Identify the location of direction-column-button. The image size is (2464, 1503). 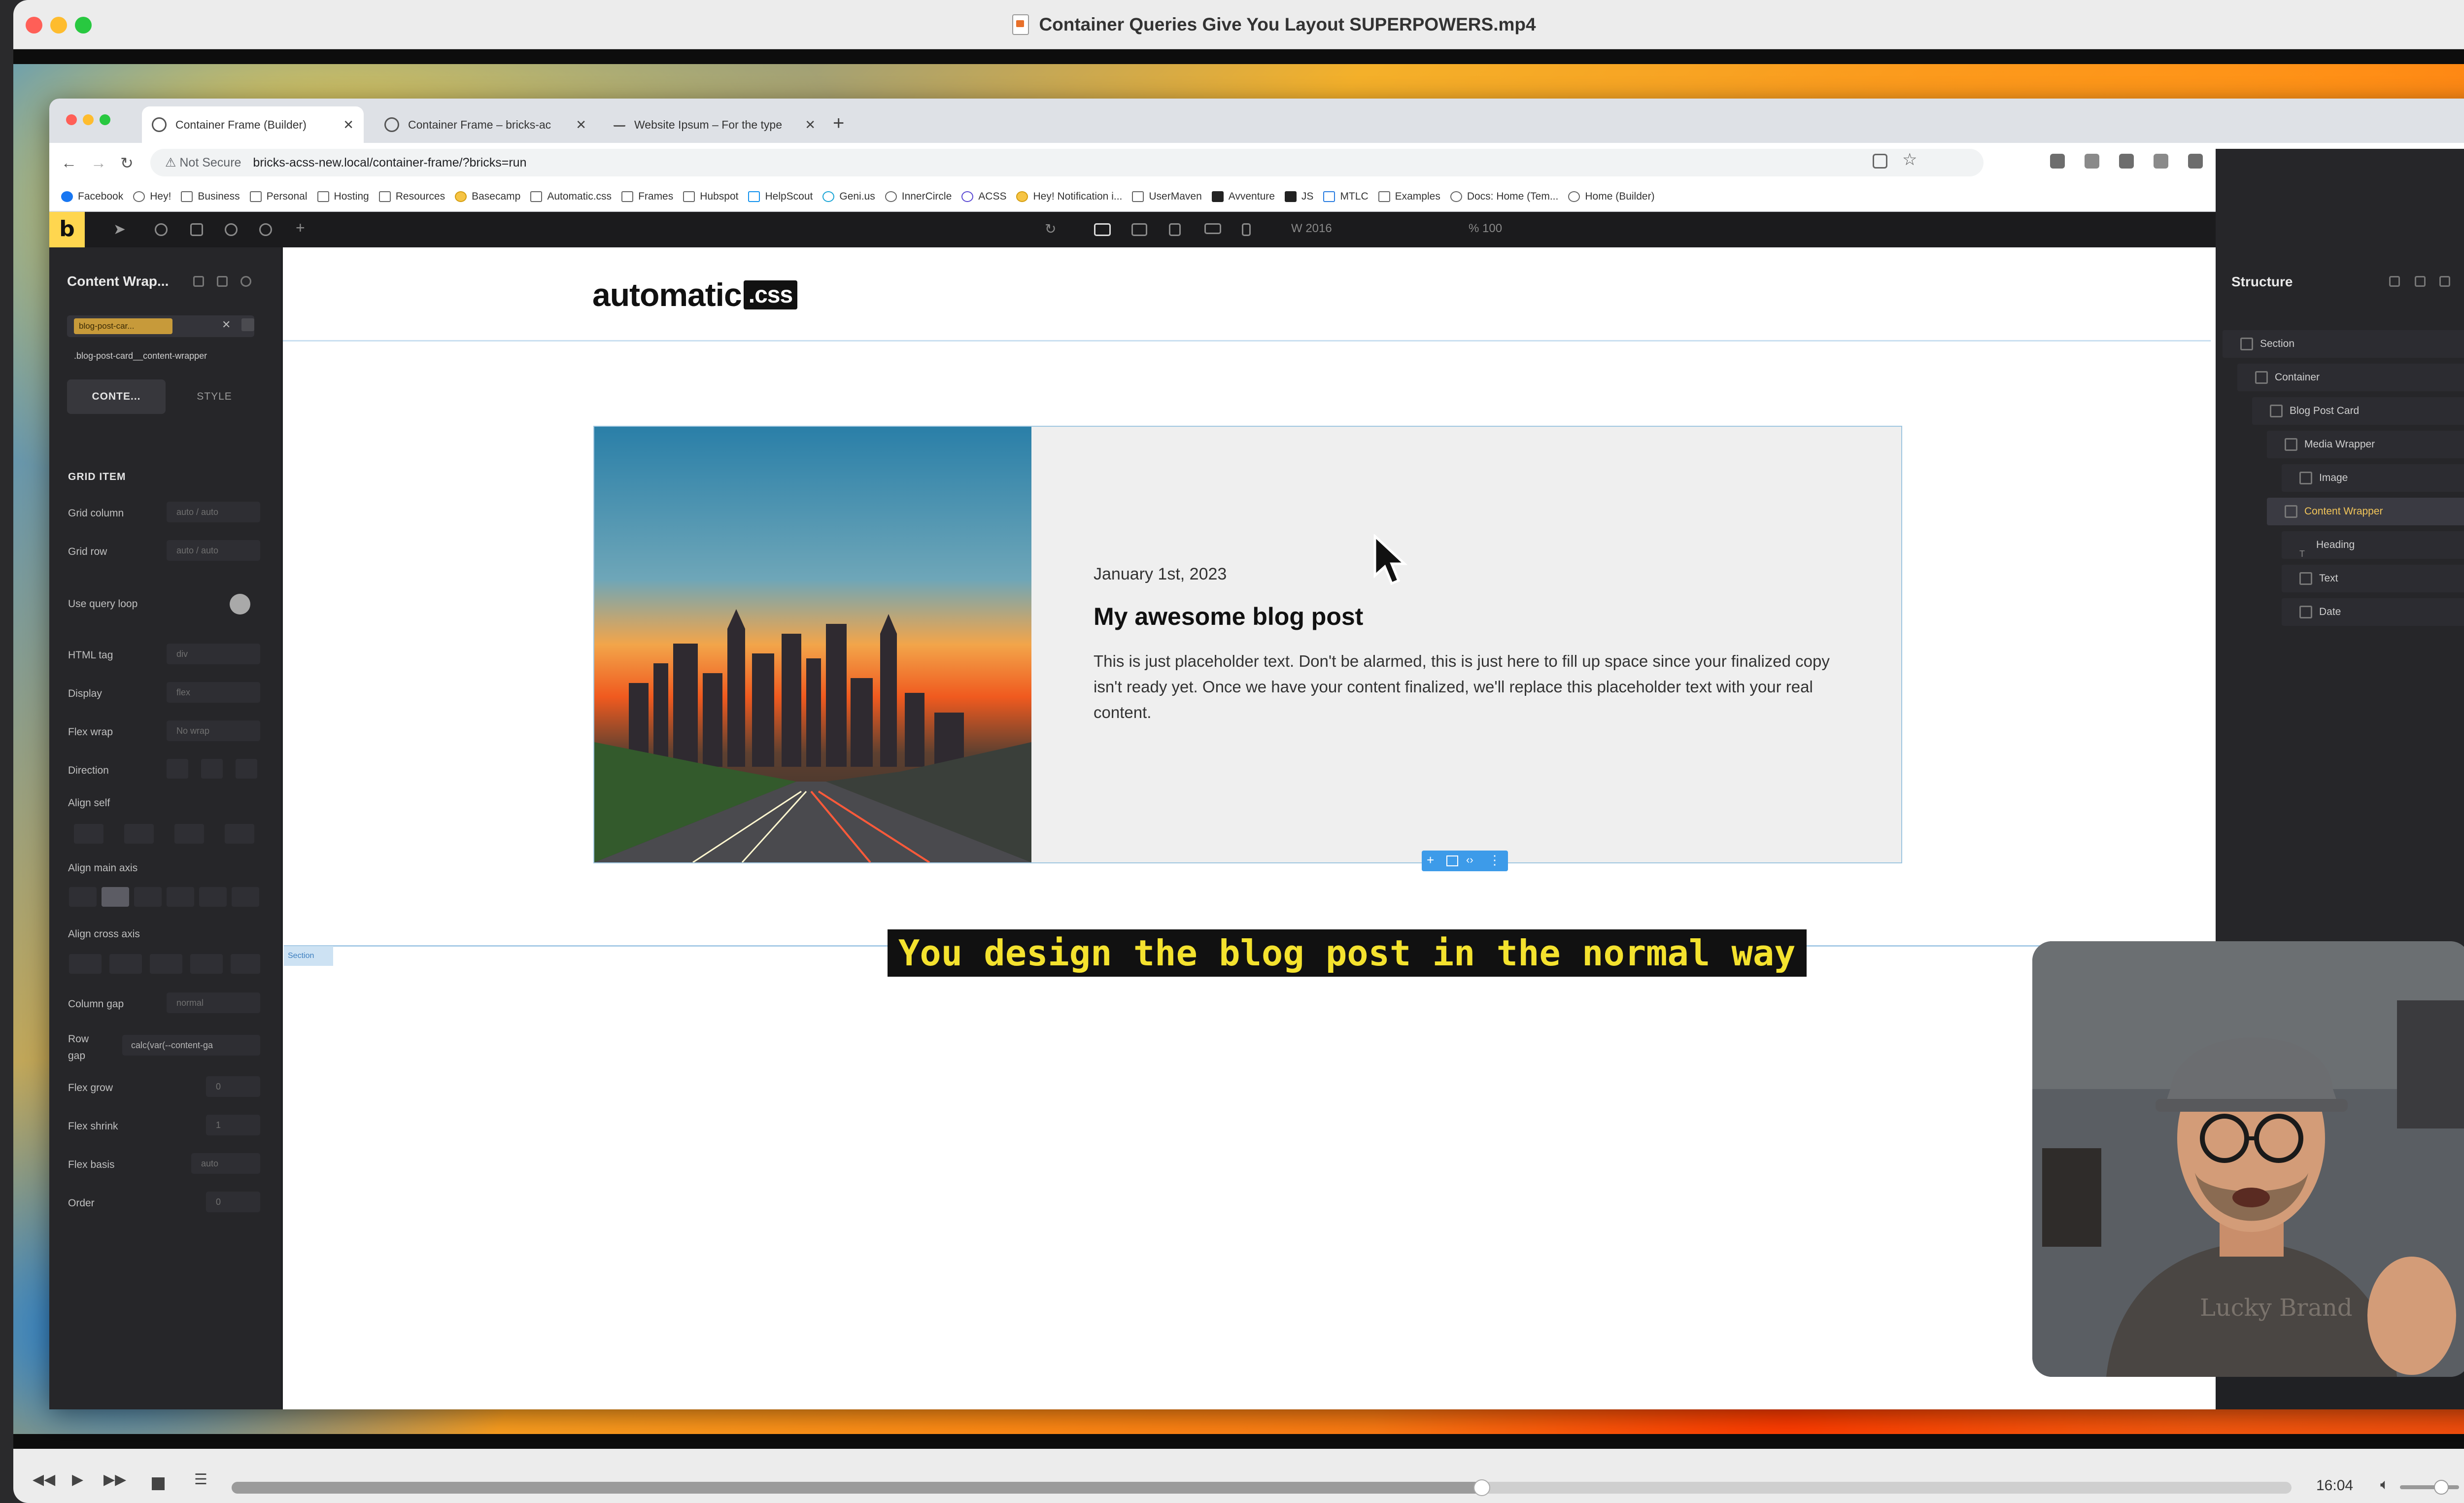
(212, 769).